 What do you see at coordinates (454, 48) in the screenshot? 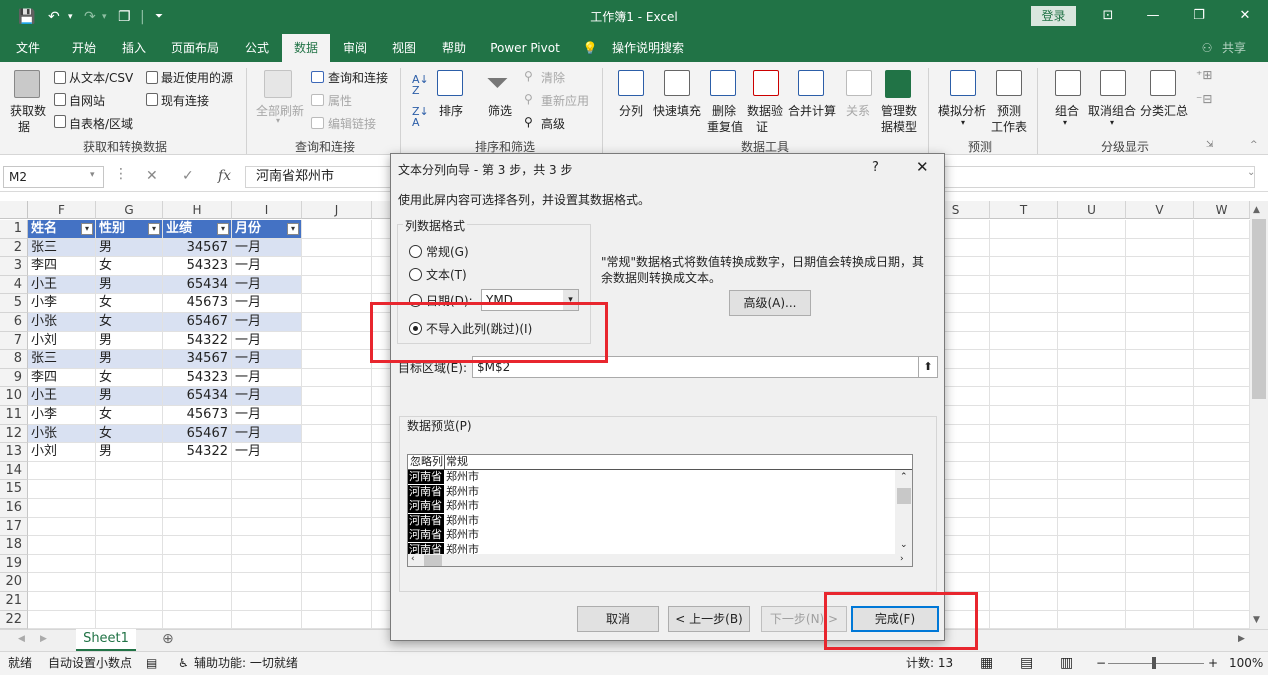
I see `tab-help: 帮助` at bounding box center [454, 48].